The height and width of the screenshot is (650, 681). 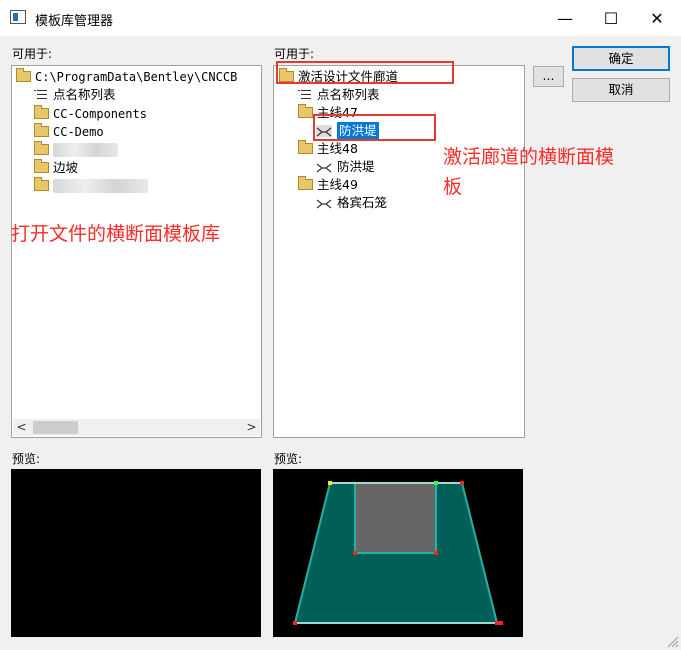 I want to click on left-horizontal-scrollbar: < >, so click(x=136, y=427).